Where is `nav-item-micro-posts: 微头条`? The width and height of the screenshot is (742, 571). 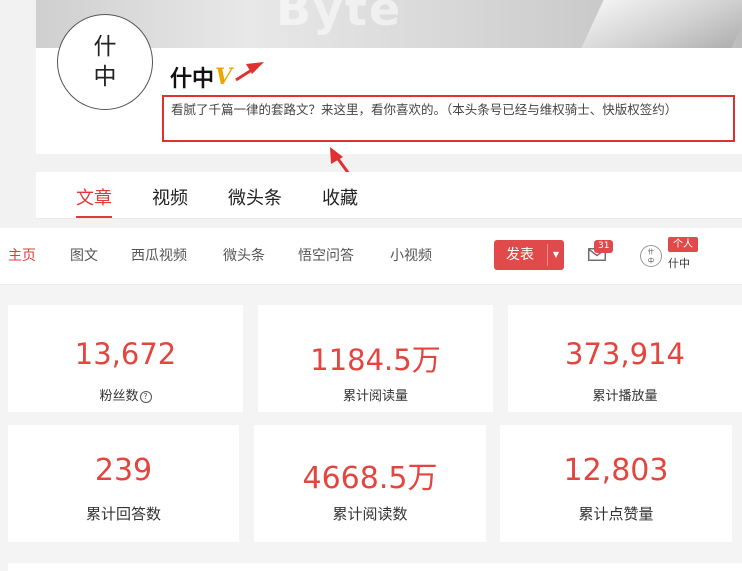 nav-item-micro-posts: 微头条 is located at coordinates (244, 255).